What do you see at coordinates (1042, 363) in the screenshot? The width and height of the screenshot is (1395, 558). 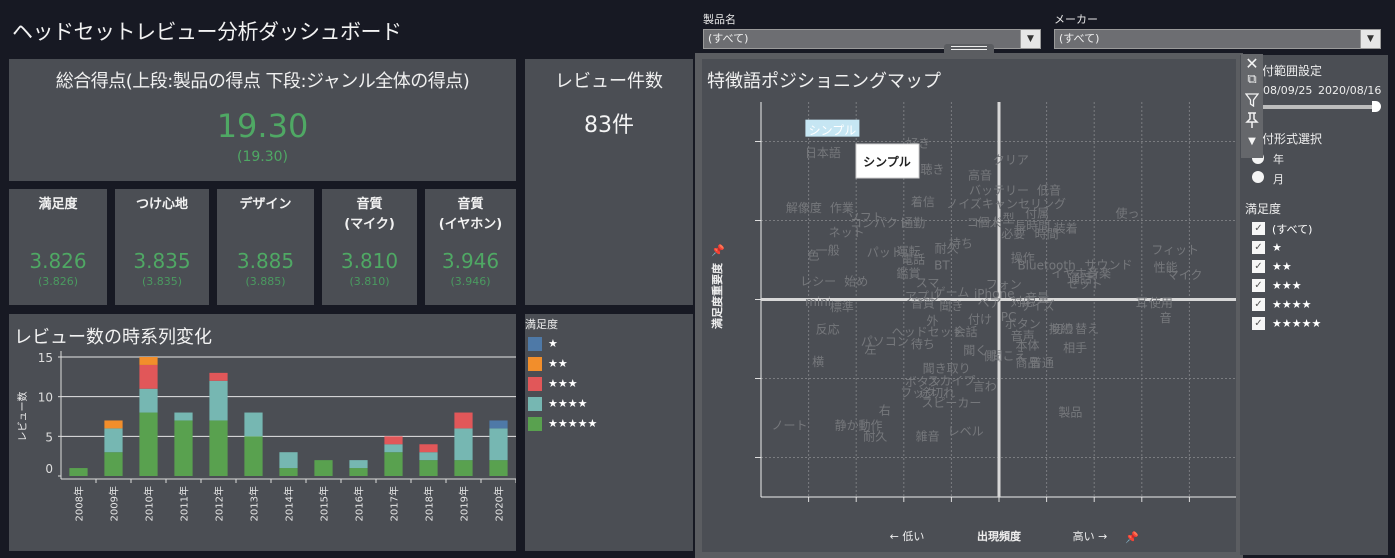 I see `keyword-label: 普通` at bounding box center [1042, 363].